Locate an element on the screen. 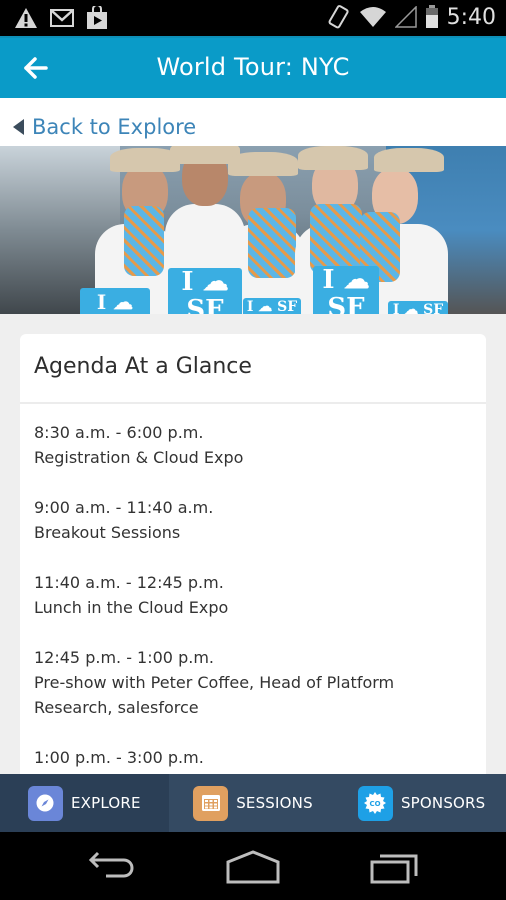  card-title: Agenda At a Glance is located at coordinates (143, 366).